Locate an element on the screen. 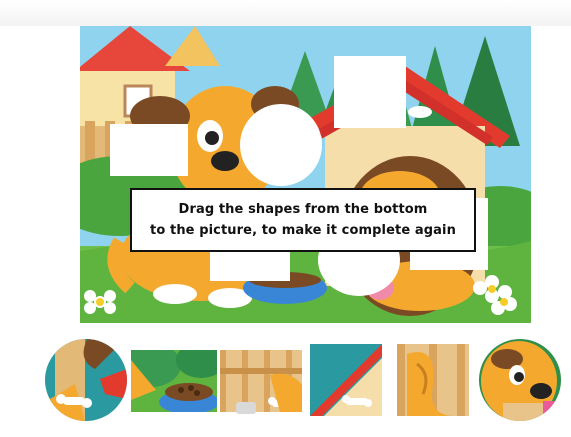 This screenshot has width=571, height=437. piece-bushes-bowl-art is located at coordinates (174, 381).